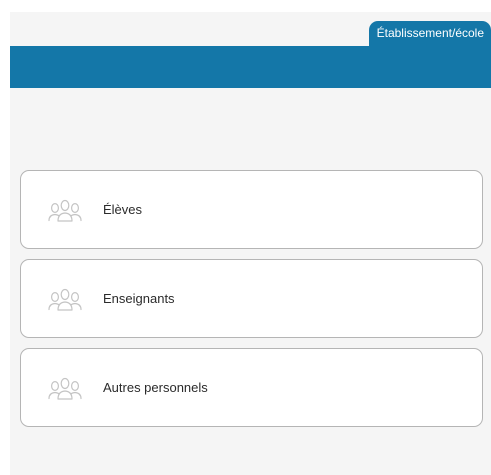 This screenshot has width=491, height=475. I want to click on tab-strip: Établissement/école, so click(250, 29).